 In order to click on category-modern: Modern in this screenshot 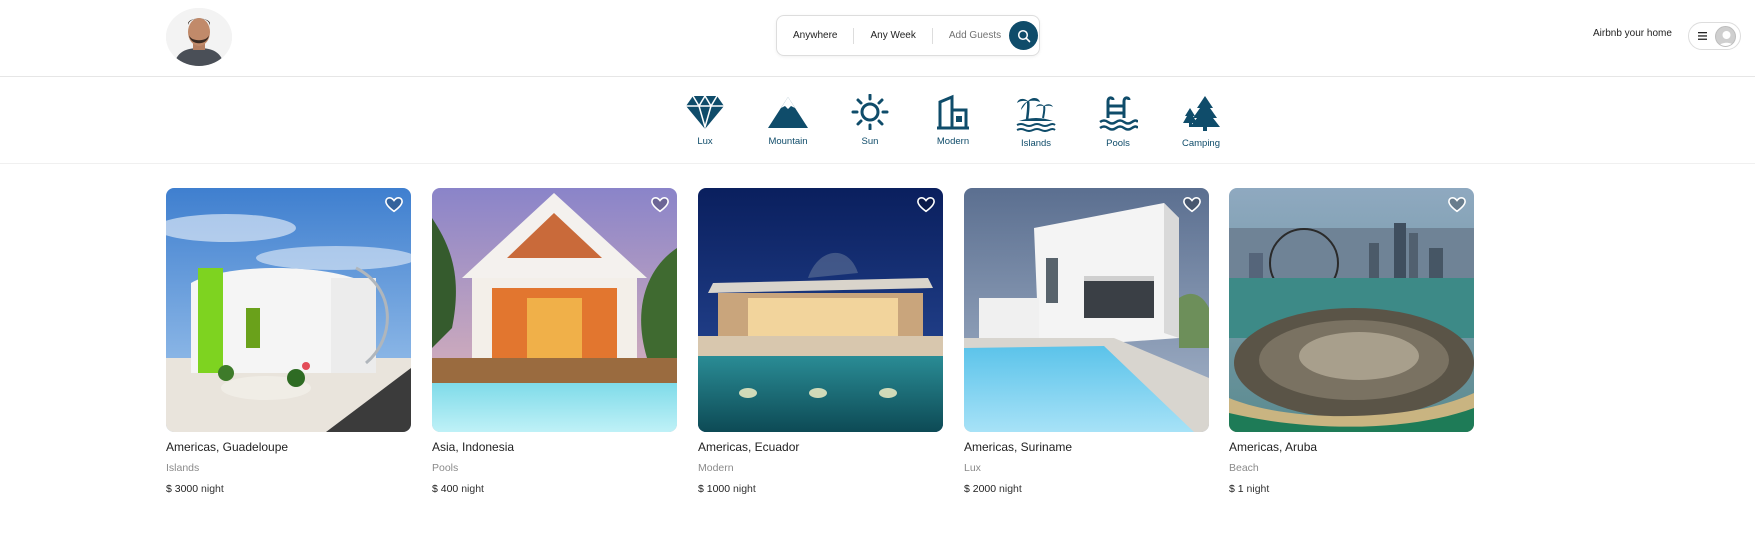, I will do `click(953, 120)`.